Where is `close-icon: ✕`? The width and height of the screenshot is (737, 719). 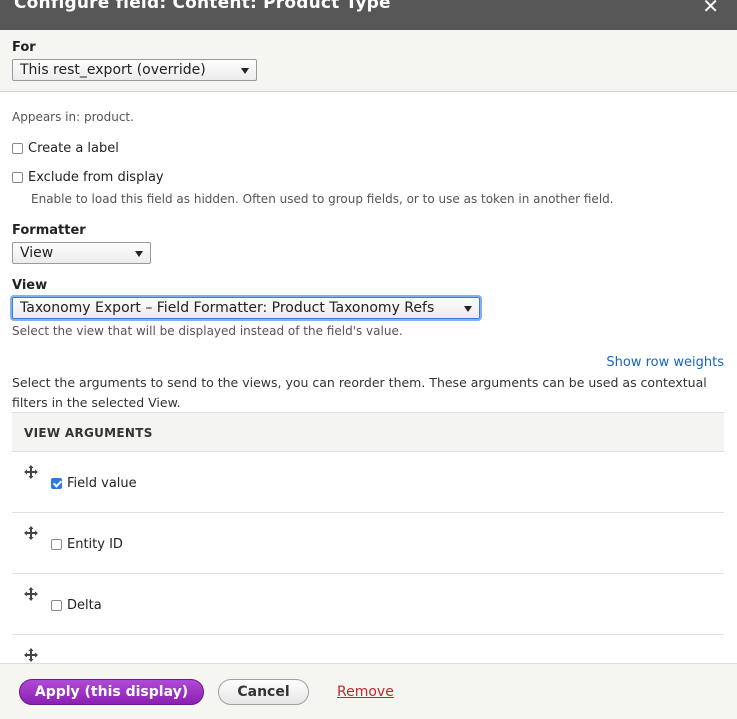
close-icon: ✕ is located at coordinates (710, 9).